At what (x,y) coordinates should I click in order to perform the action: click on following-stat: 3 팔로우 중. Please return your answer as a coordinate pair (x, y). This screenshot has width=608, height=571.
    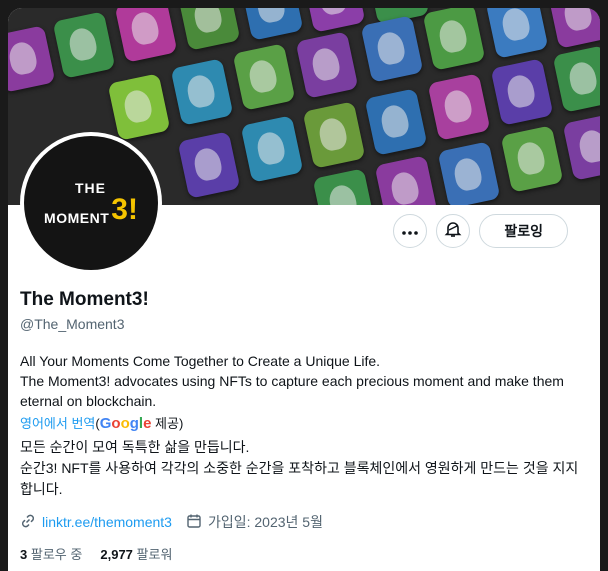
    Looking at the image, I should click on (51, 554).